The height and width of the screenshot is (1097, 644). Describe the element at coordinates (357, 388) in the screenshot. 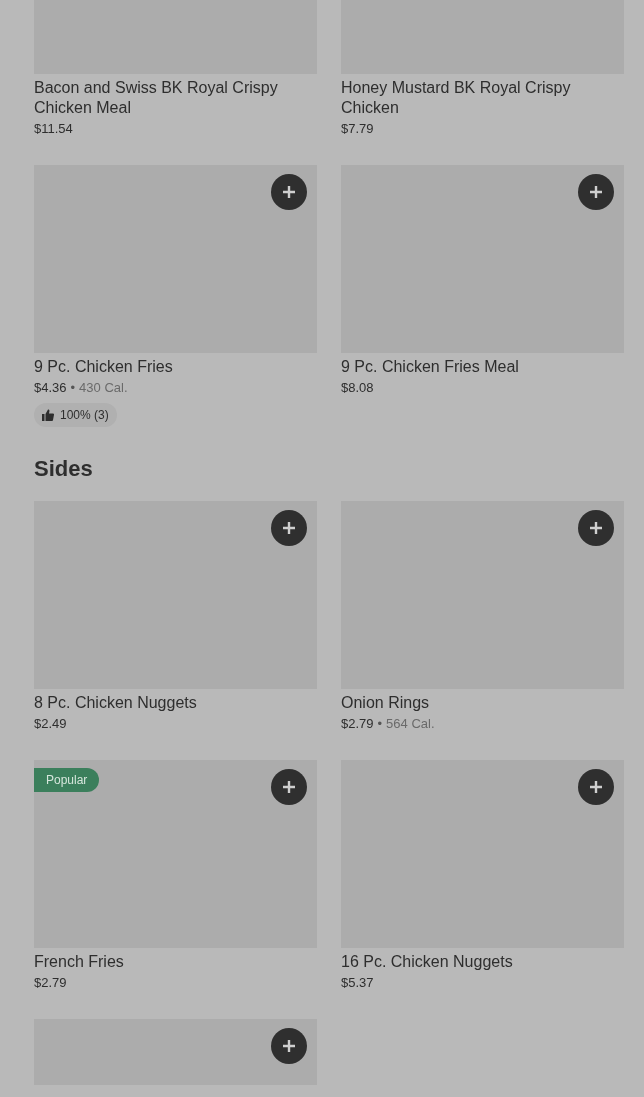

I see `item-price: $8.08` at that location.